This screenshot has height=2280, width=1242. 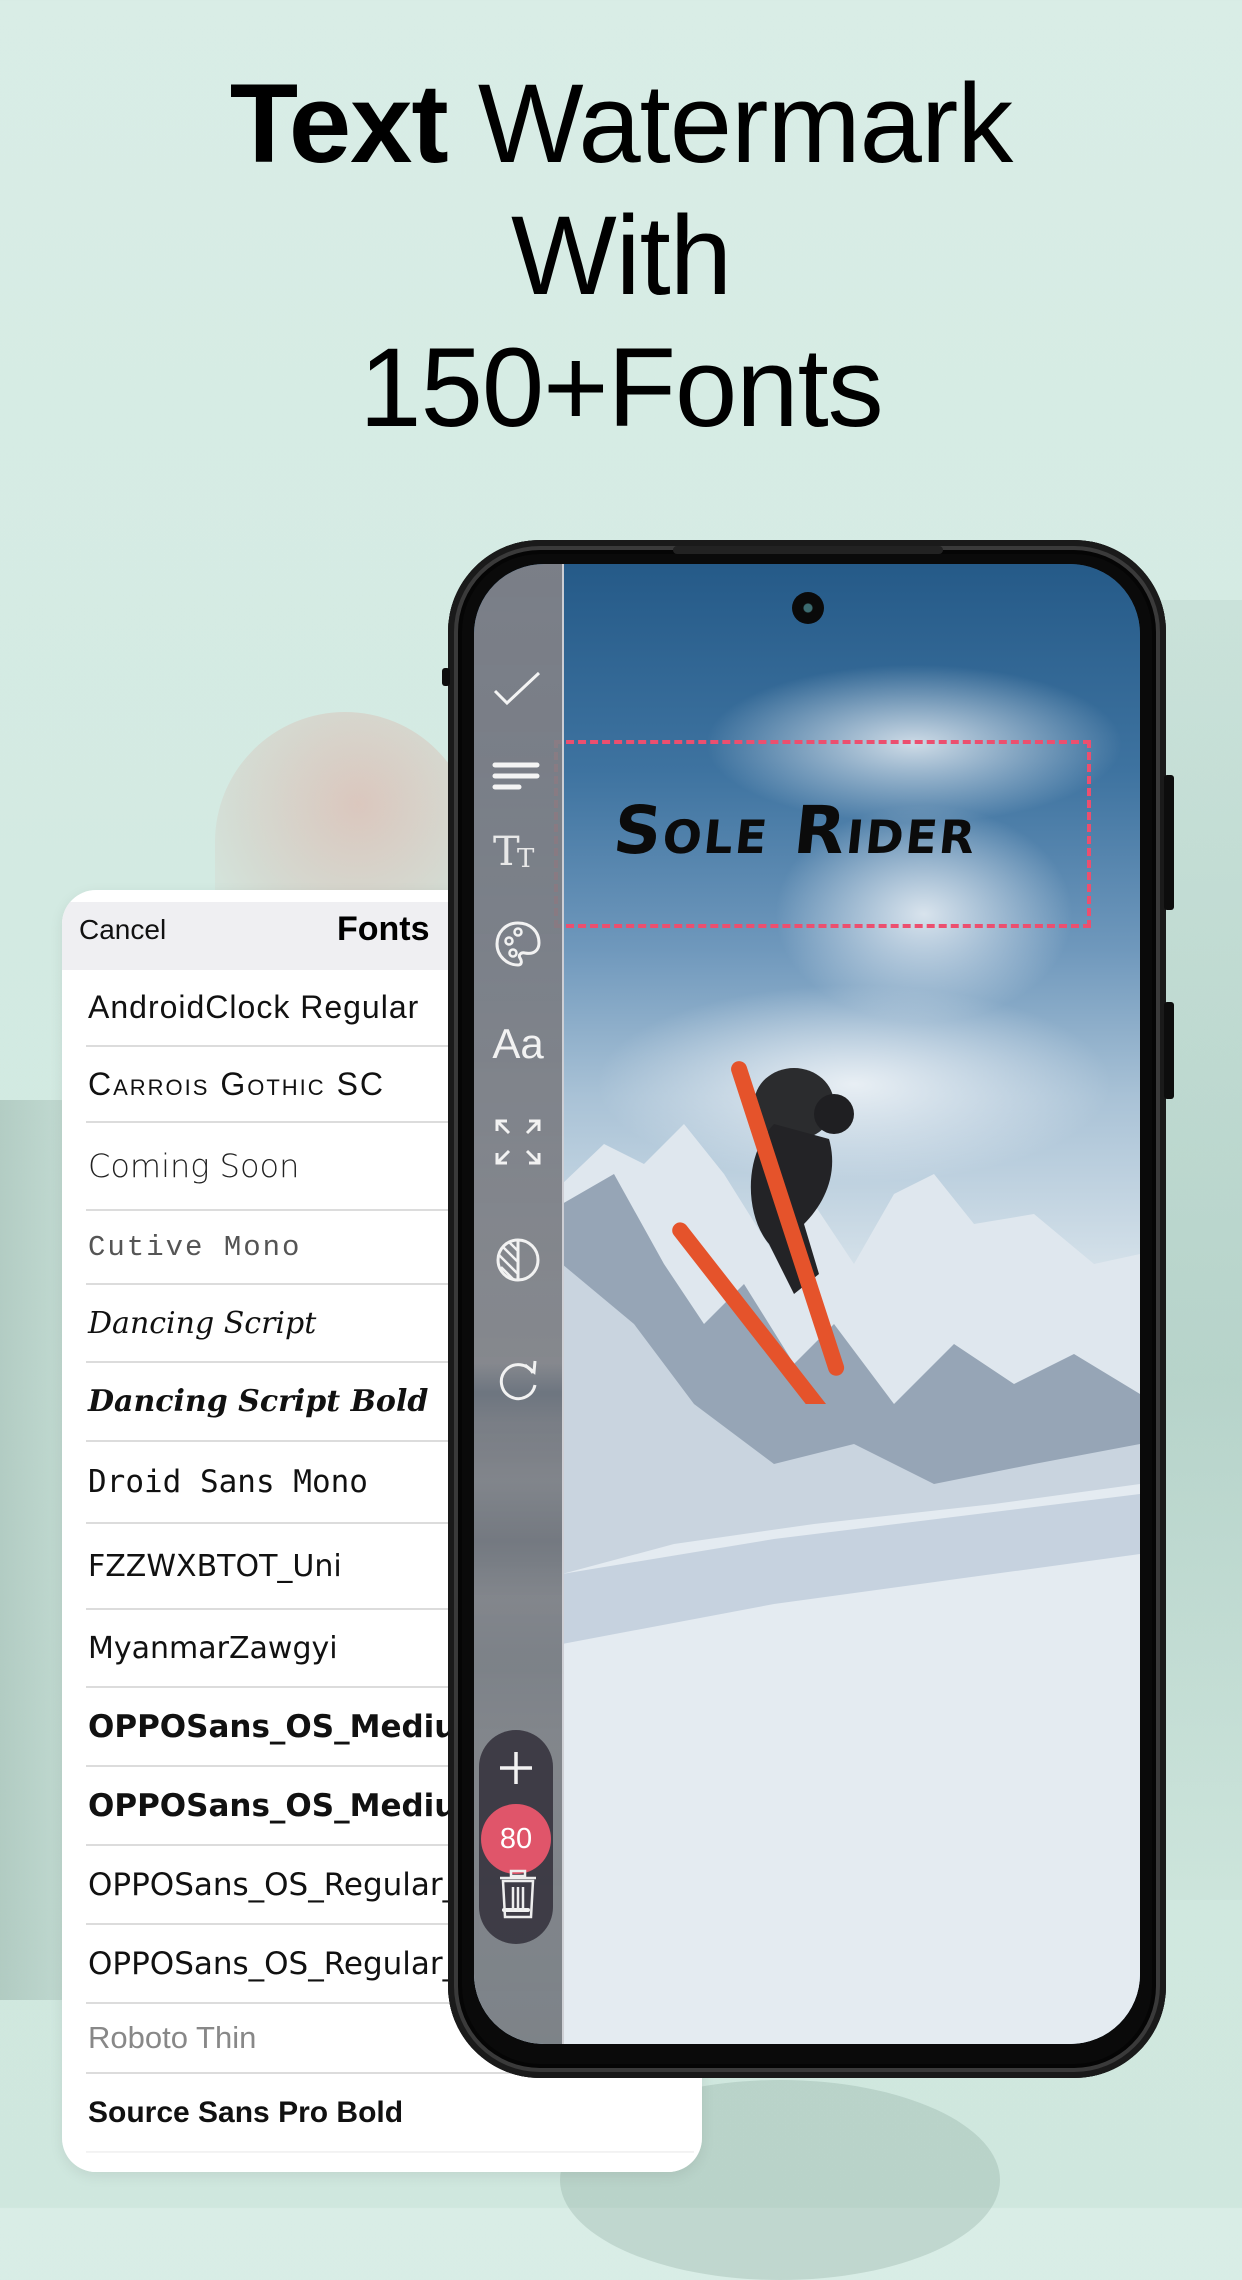 What do you see at coordinates (1169, 842) in the screenshot?
I see `phone-volume-button` at bounding box center [1169, 842].